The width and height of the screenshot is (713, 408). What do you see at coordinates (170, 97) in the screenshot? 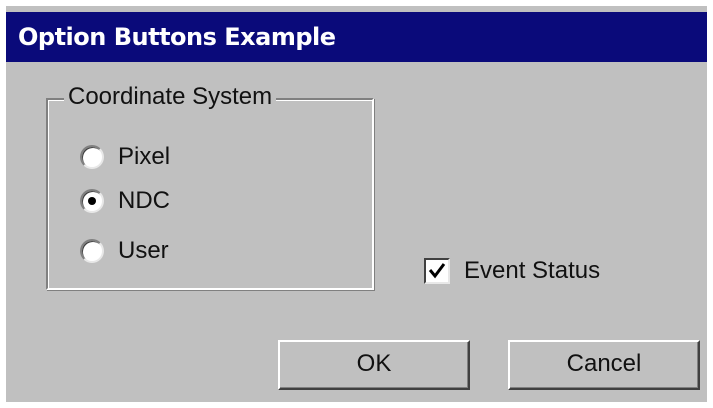
I see `coordinate-system-legend: Coordinate System` at bounding box center [170, 97].